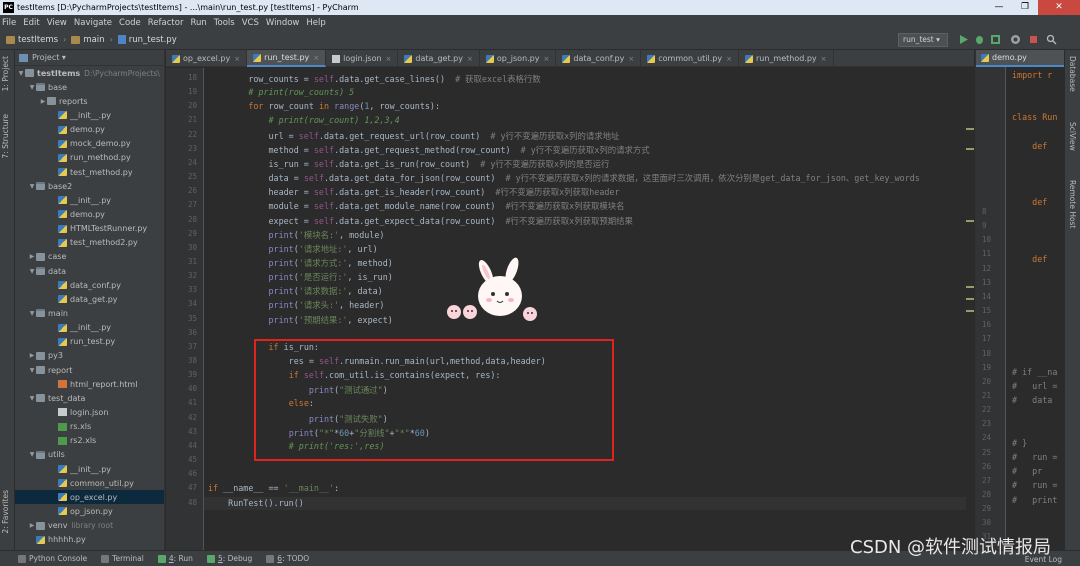  Describe the element at coordinates (224, 23) in the screenshot. I see `menu-tools: Tools` at that location.